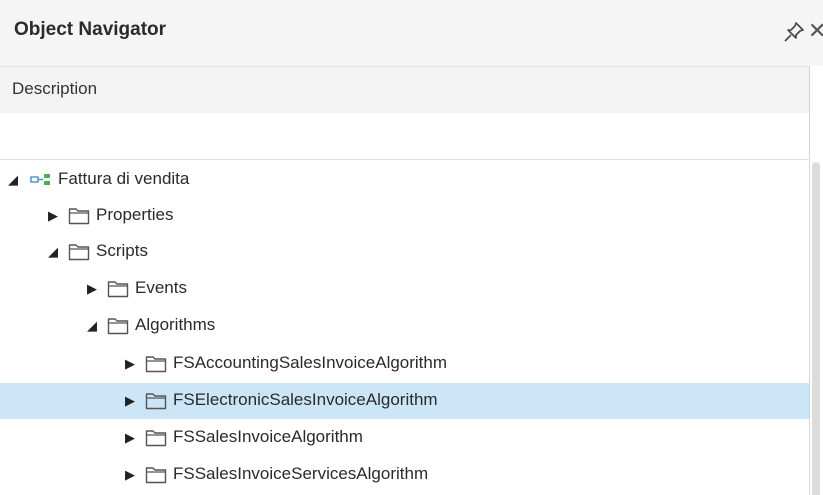 The image size is (823, 495). I want to click on column-header-description: Description, so click(405, 90).